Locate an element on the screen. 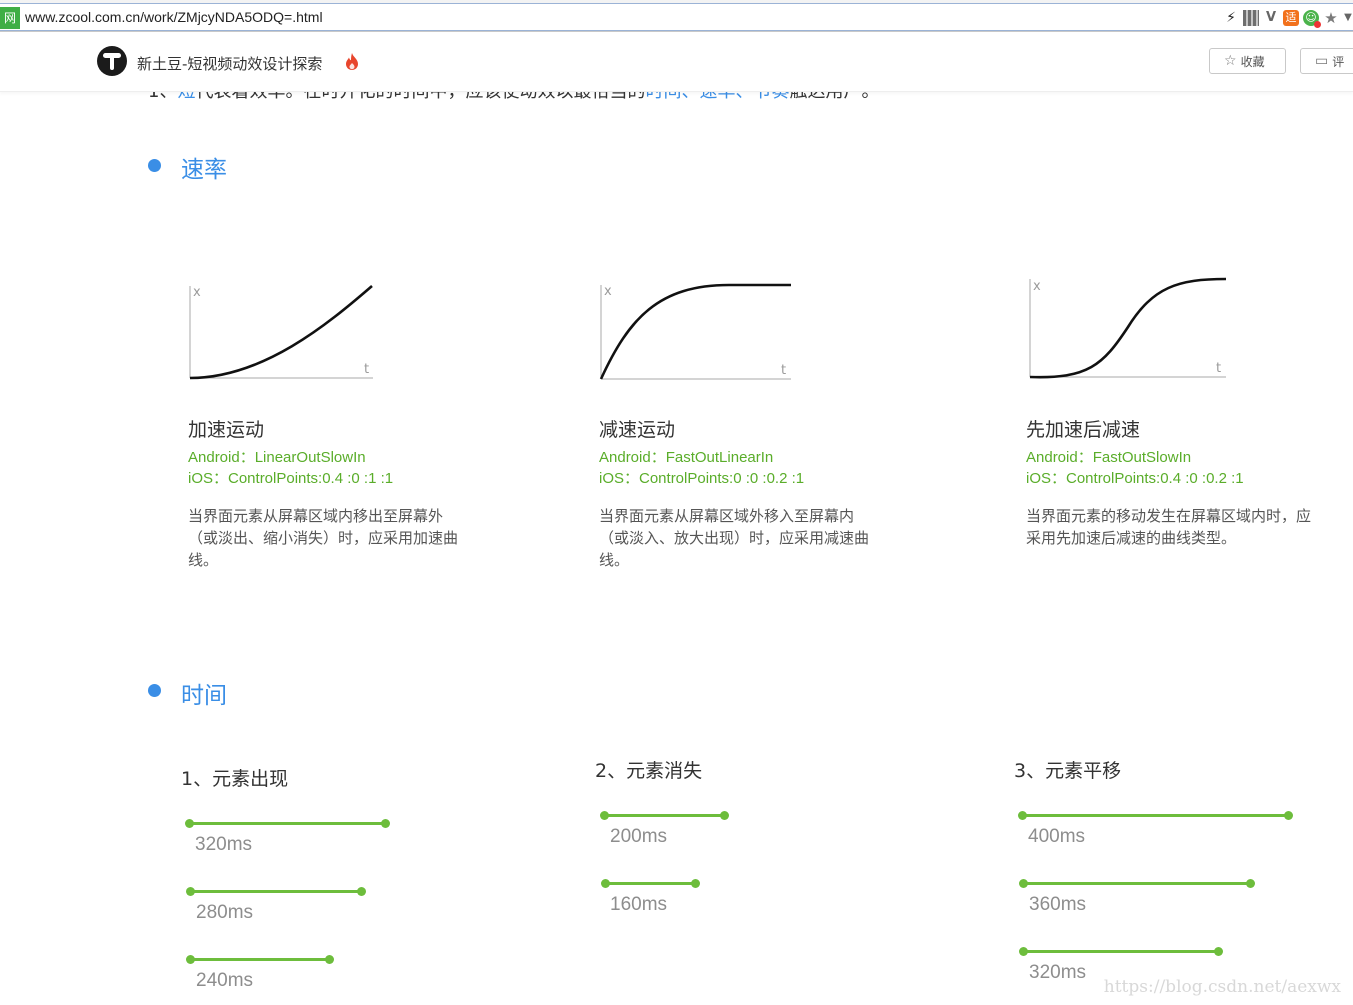 This screenshot has width=1353, height=1005. page-title: 新土豆-短视频动效设计探索 is located at coordinates (230, 64).